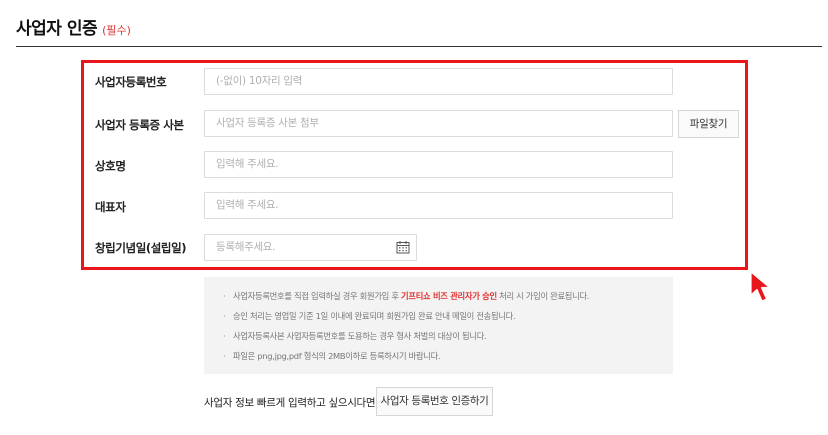 The width and height of the screenshot is (828, 435). What do you see at coordinates (267, 123) in the screenshot?
I see `registration-copy-placeholder: 사업자 등록증 사본 첨부` at bounding box center [267, 123].